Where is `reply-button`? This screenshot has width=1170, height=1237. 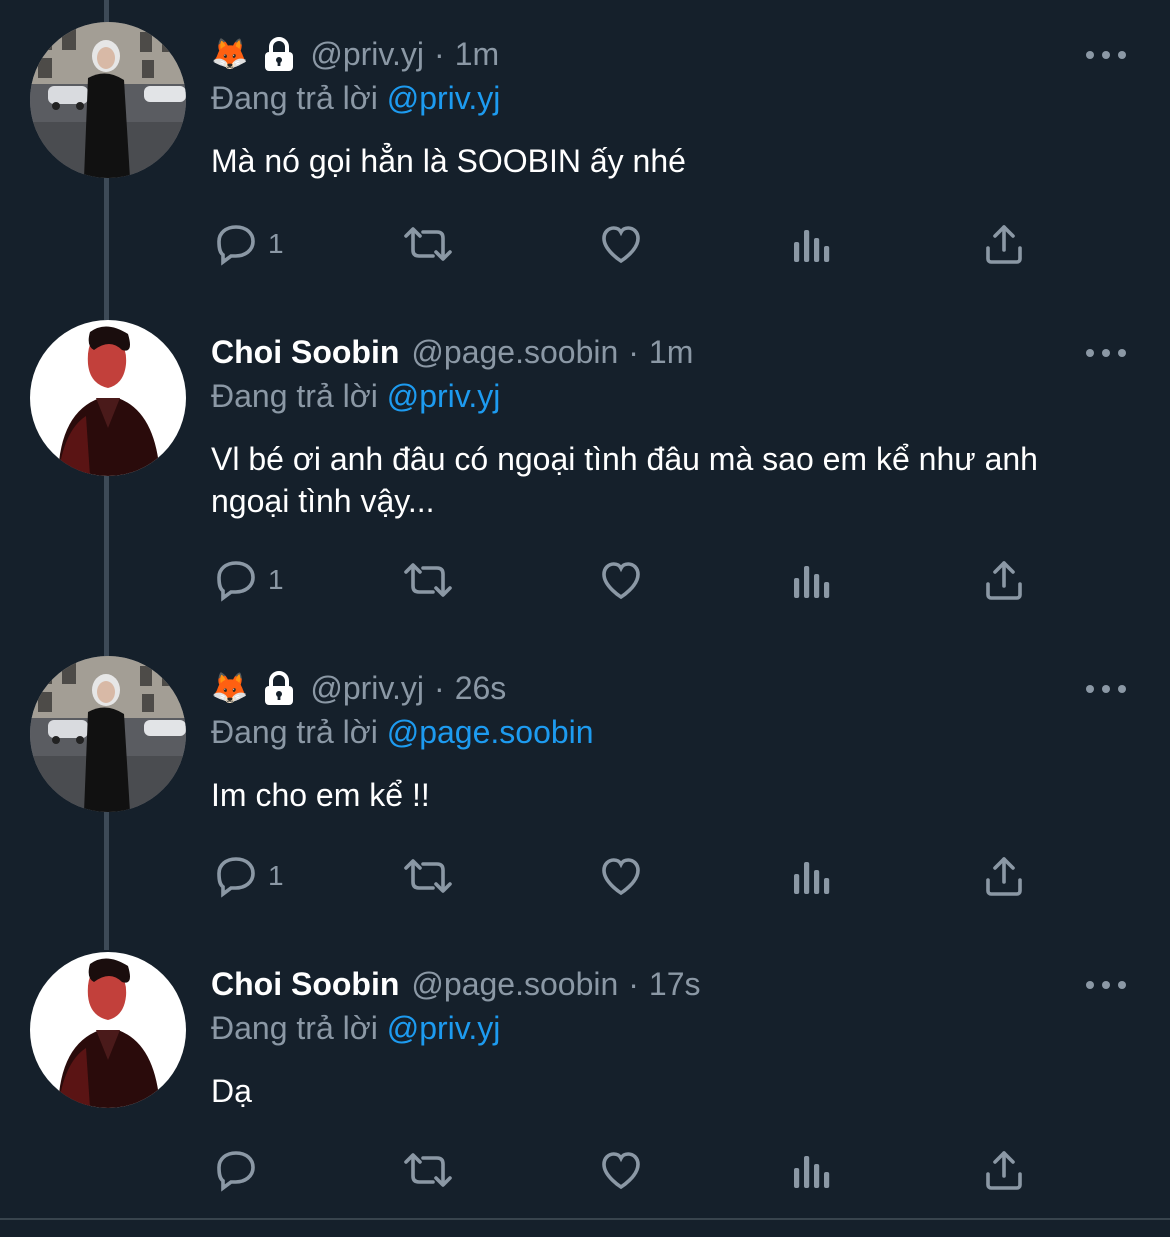
reply-button is located at coordinates (236, 1170).